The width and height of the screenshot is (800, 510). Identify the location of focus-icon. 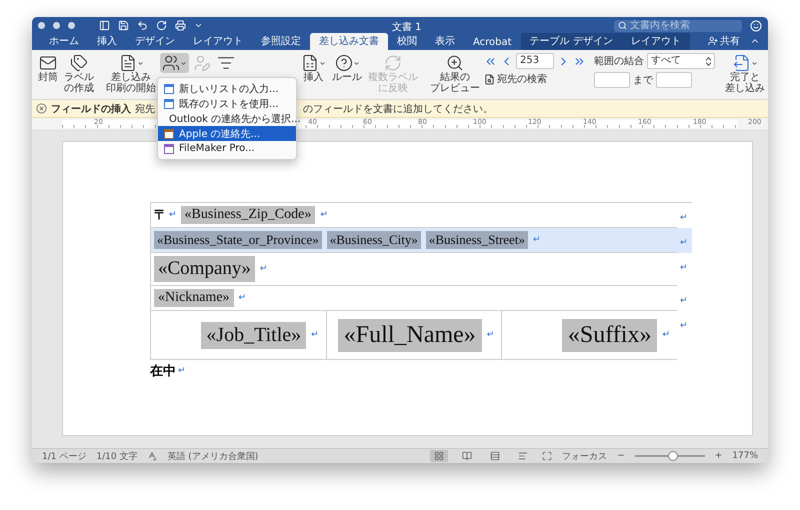
(547, 456).